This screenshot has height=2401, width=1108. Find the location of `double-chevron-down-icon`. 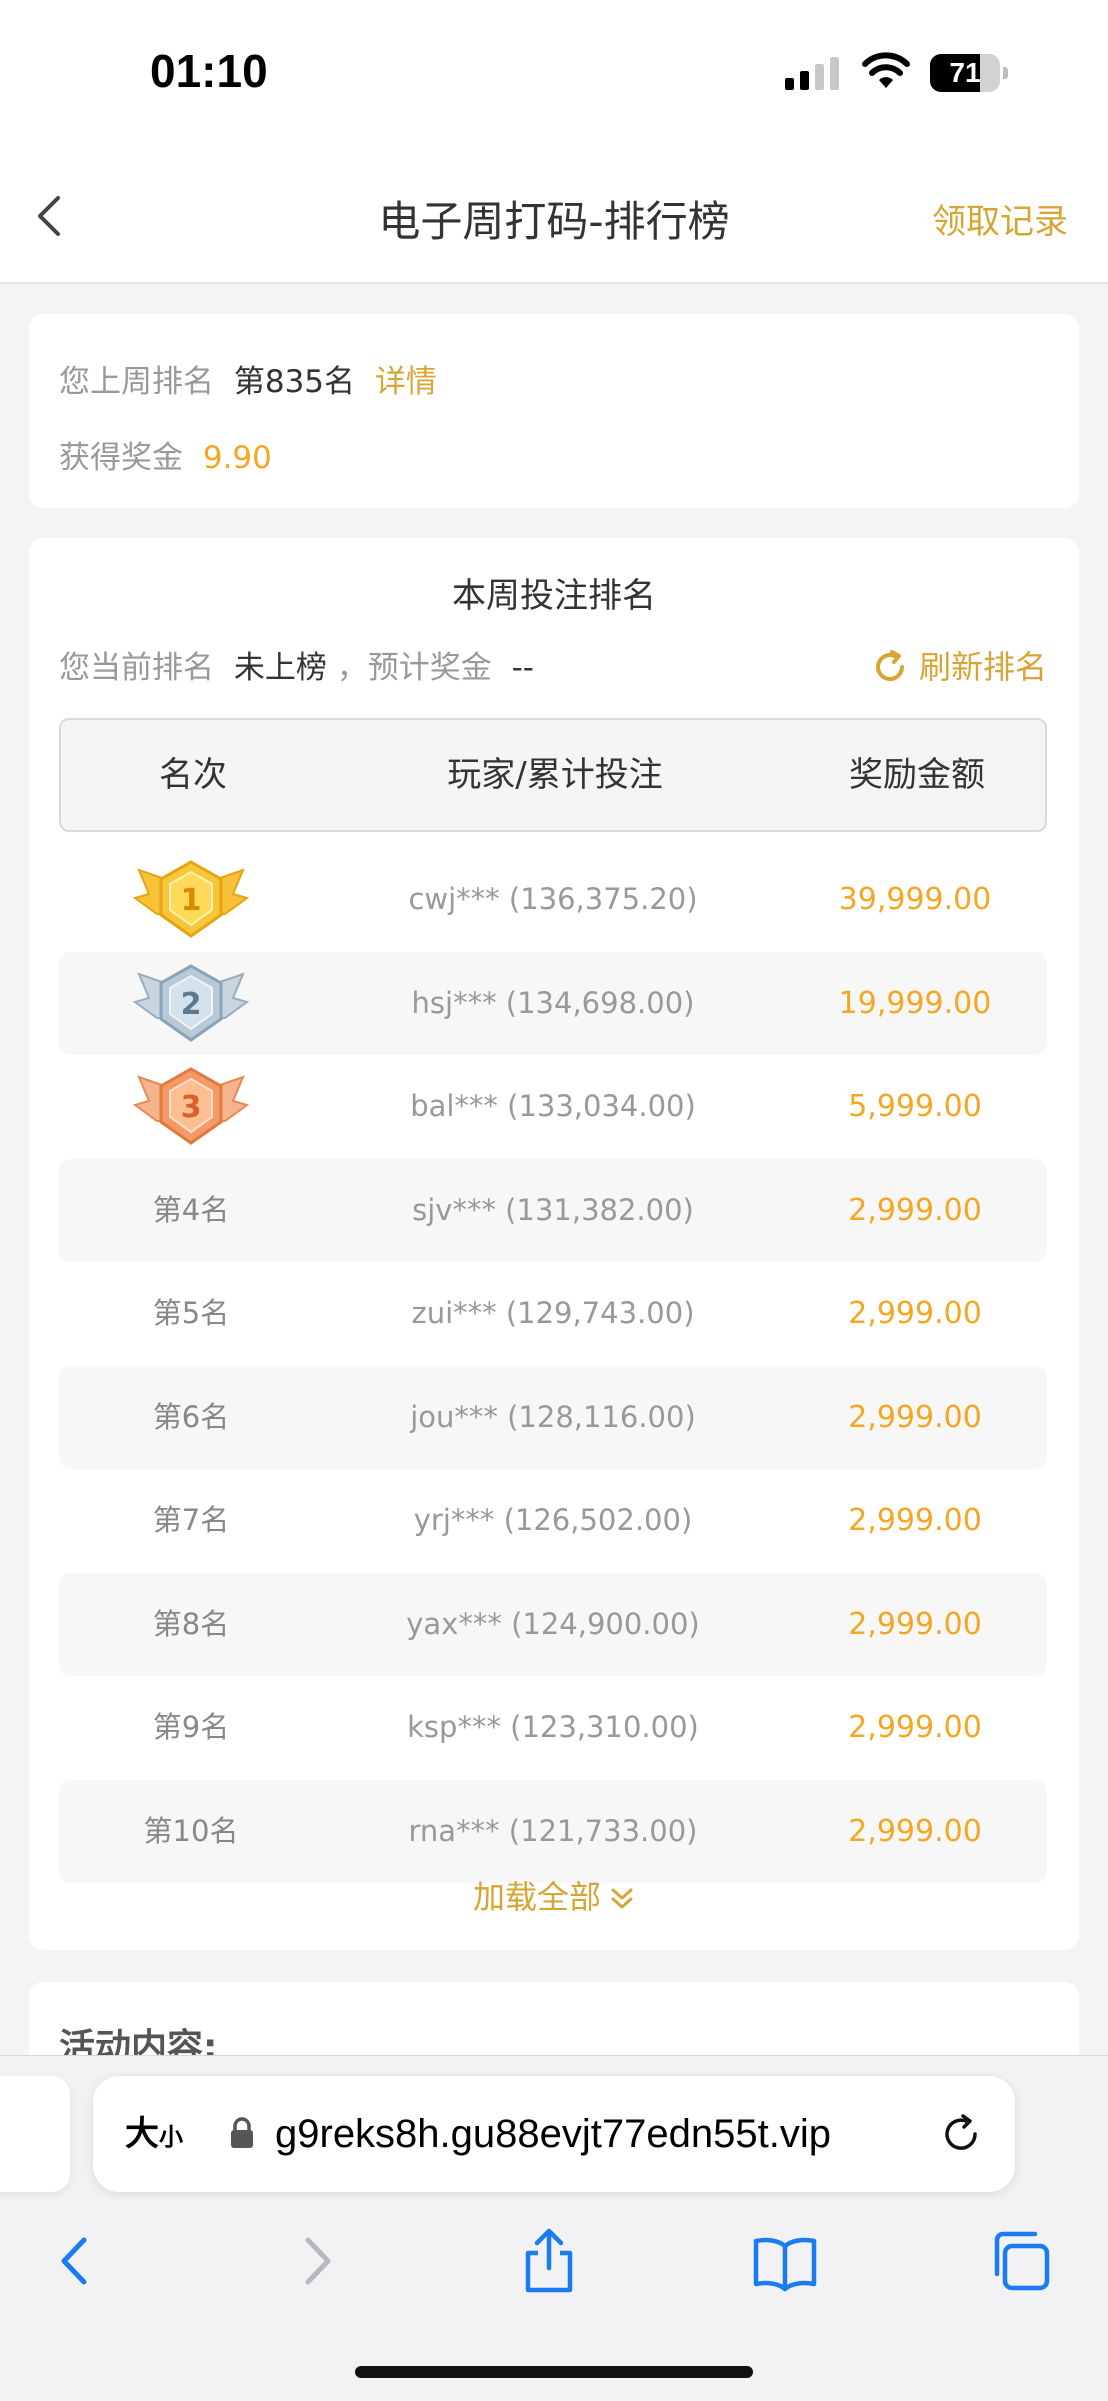

double-chevron-down-icon is located at coordinates (622, 1898).